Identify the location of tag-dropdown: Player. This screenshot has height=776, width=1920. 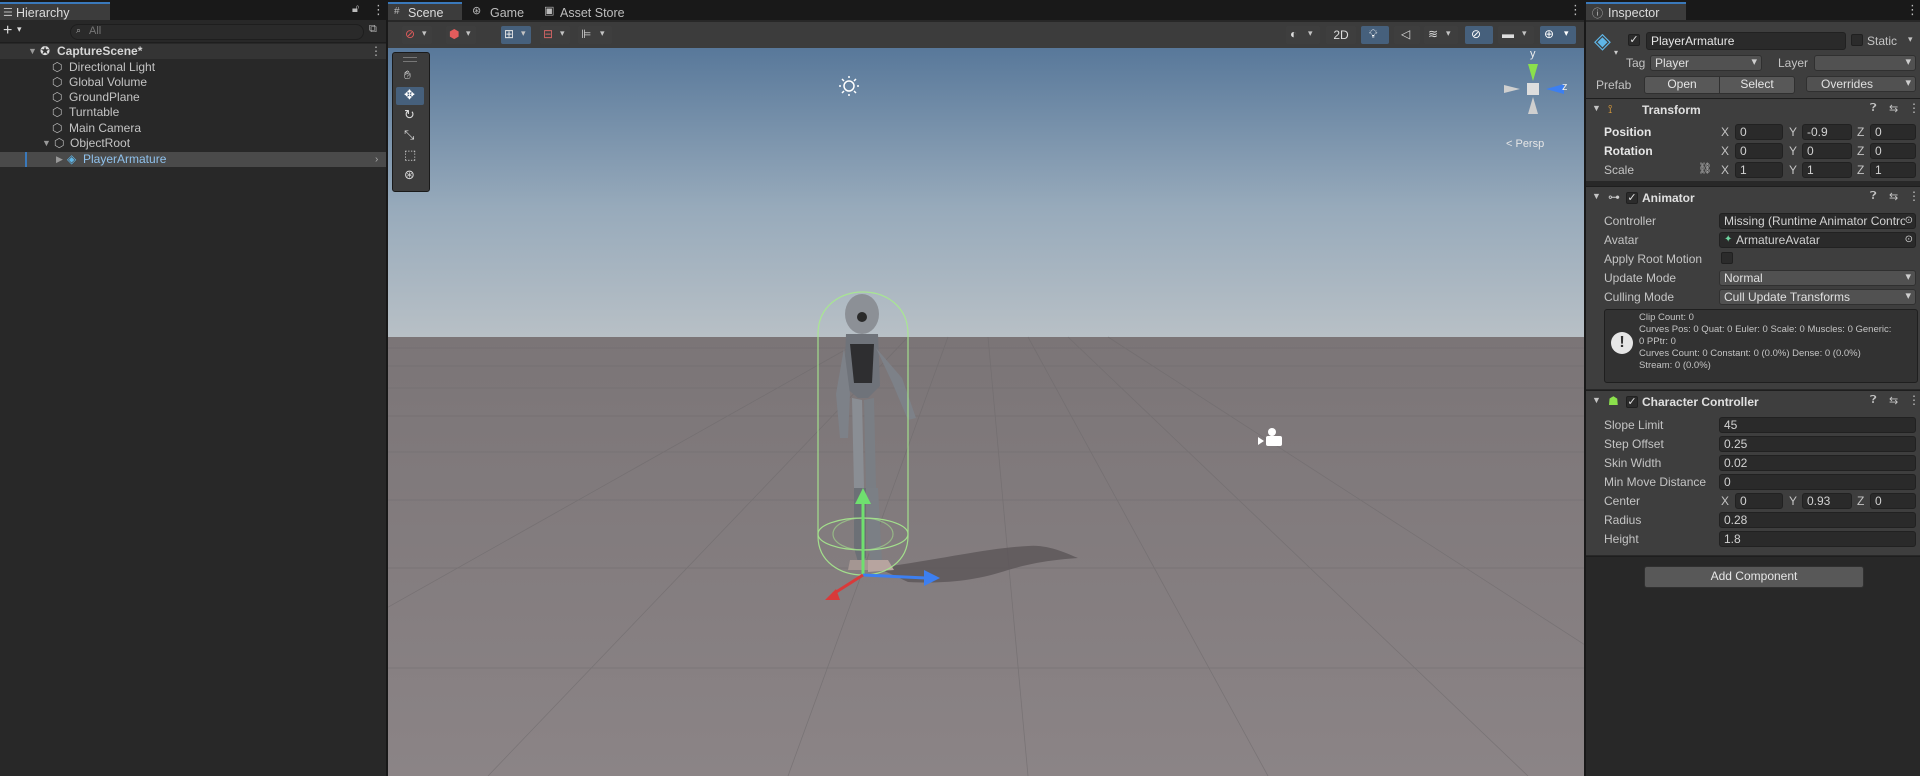
(1706, 63).